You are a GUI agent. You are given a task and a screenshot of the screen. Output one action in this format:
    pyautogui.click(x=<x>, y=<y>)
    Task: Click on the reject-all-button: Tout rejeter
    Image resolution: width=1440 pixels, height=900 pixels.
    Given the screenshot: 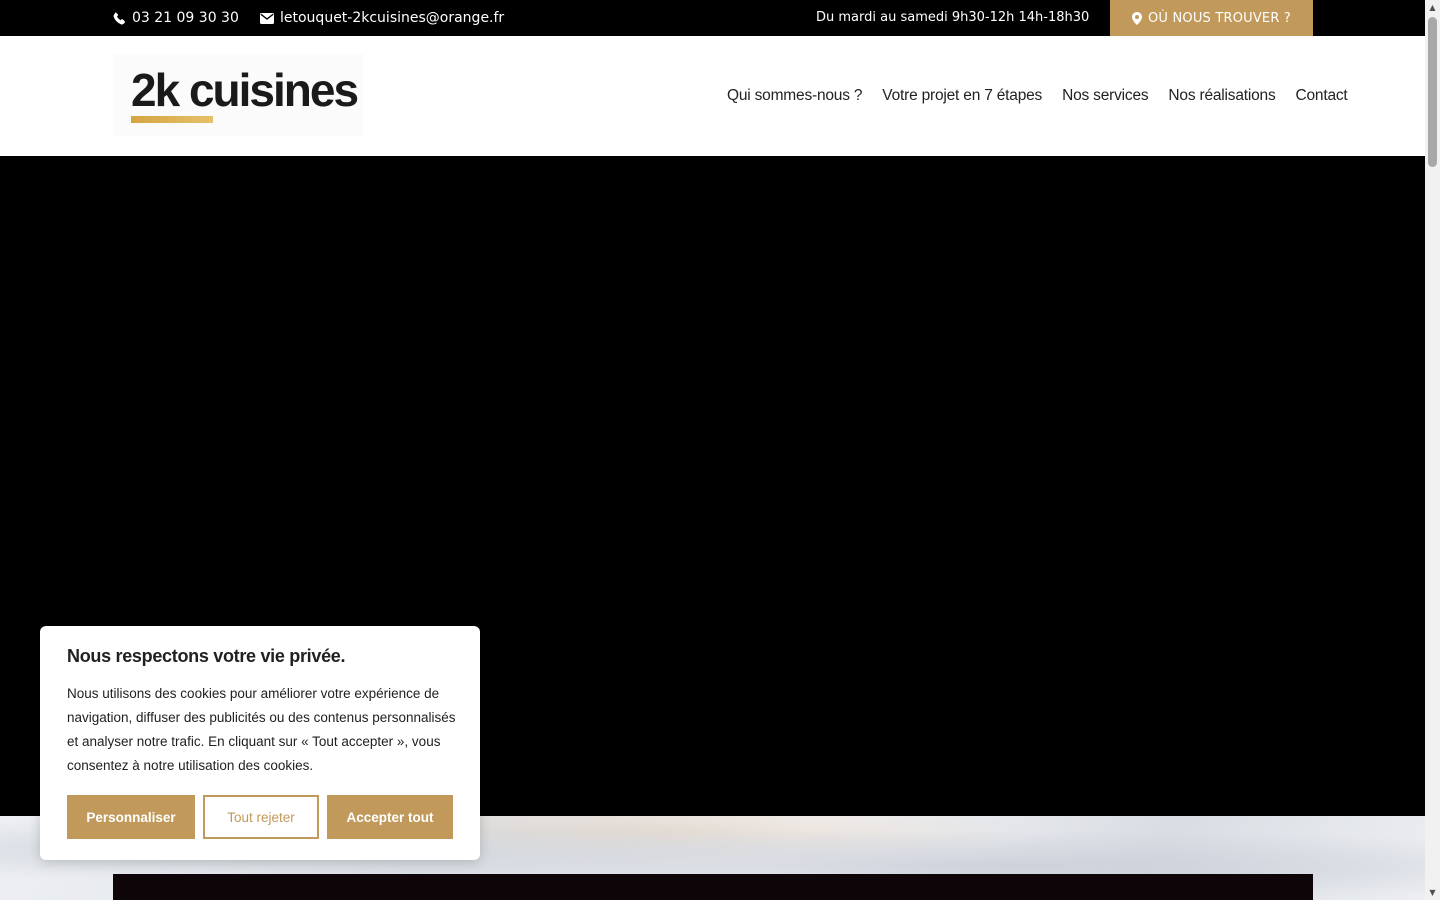 What is the action you would take?
    pyautogui.click(x=261, y=817)
    